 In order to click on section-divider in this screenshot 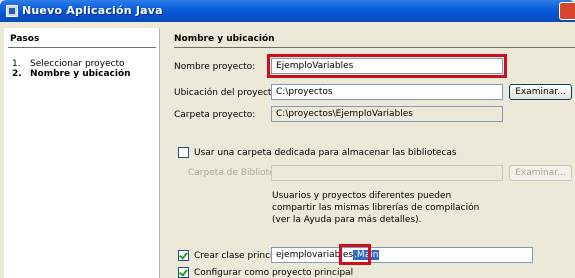, I will do `click(374, 47)`.